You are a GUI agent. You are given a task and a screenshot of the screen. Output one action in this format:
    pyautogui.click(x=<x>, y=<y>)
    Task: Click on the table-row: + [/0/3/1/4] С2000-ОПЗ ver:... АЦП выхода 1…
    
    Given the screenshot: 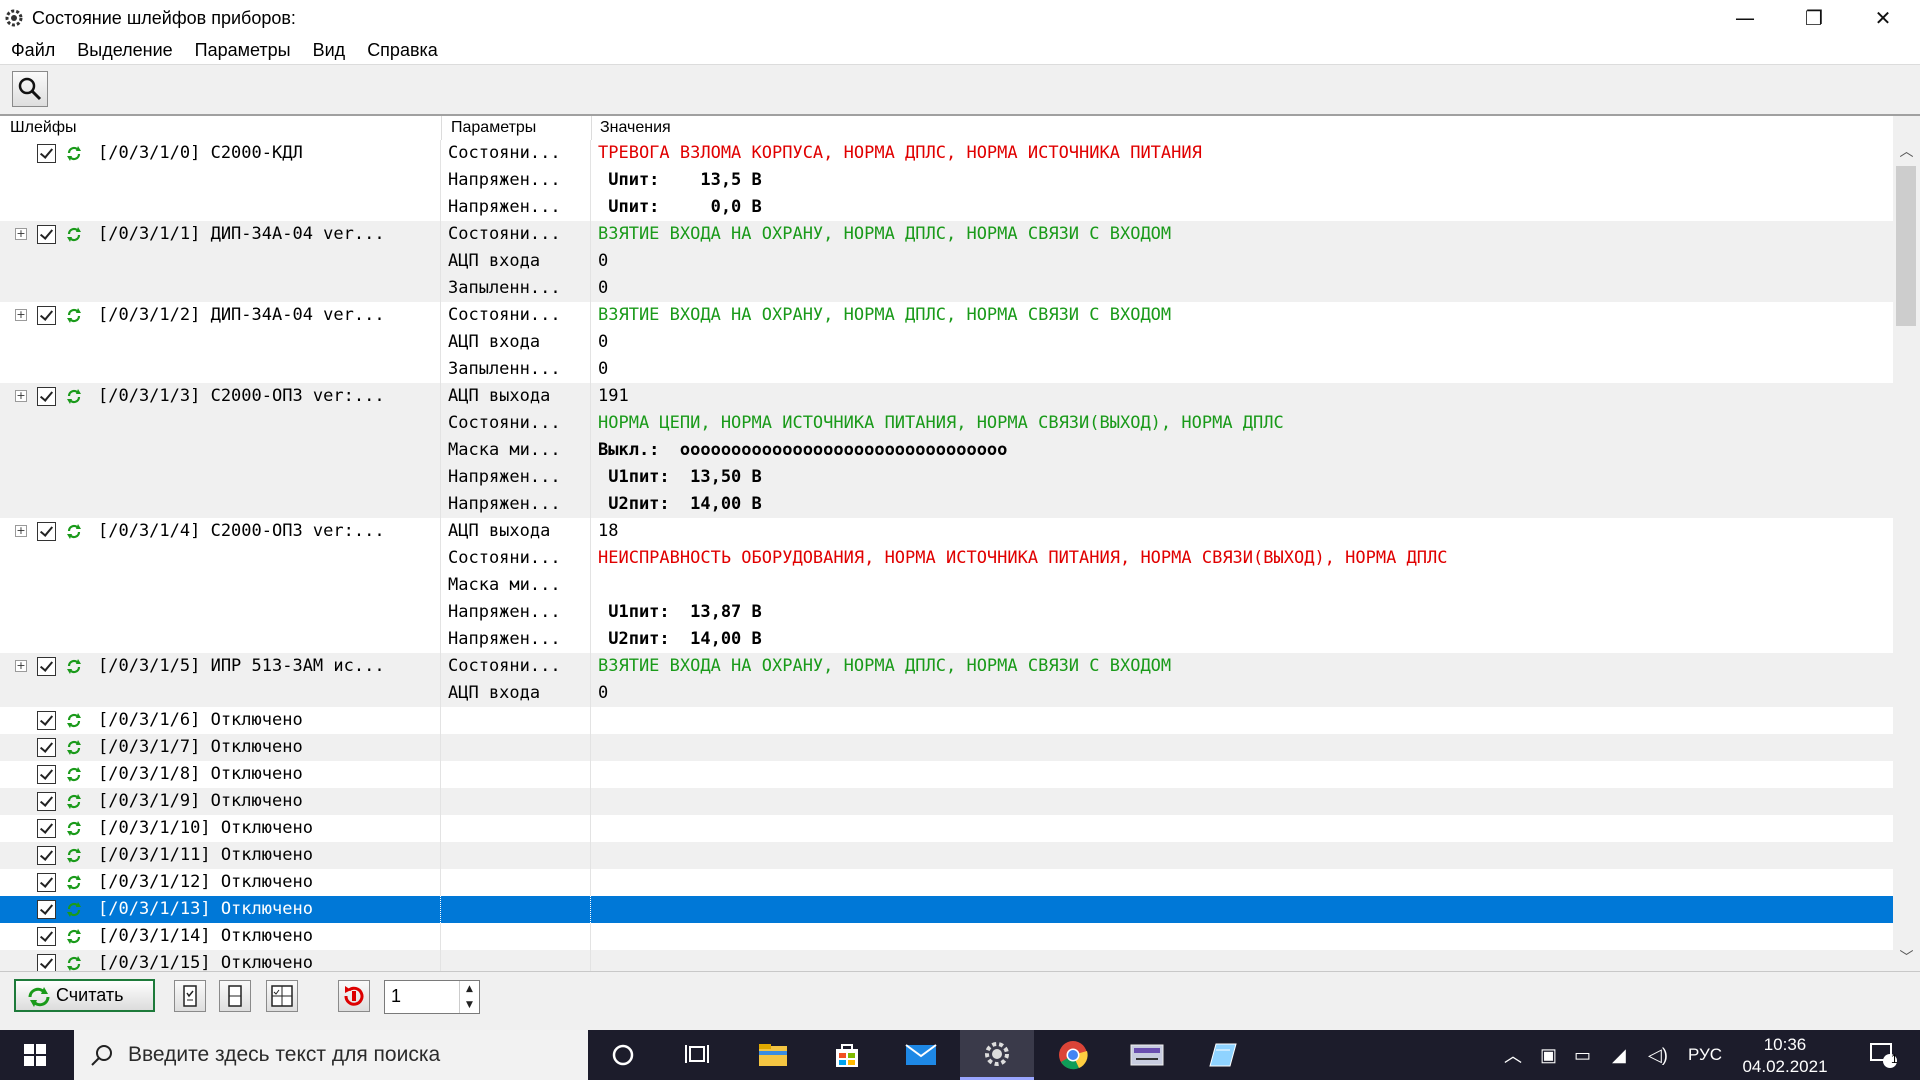 What is the action you would take?
    pyautogui.click(x=946, y=531)
    